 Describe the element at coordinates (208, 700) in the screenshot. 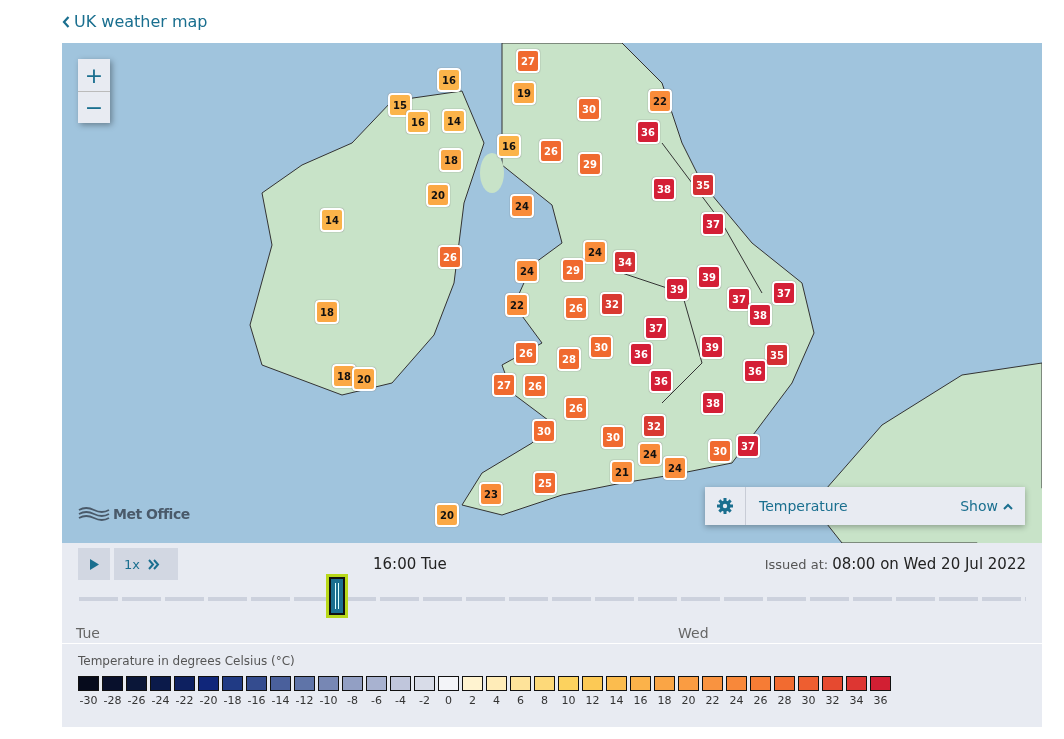

I see `legend-label: -20` at that location.